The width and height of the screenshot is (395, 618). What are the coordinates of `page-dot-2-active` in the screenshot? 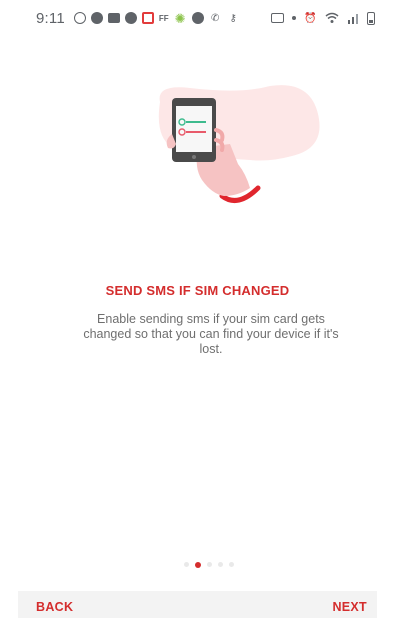 It's located at (197, 564).